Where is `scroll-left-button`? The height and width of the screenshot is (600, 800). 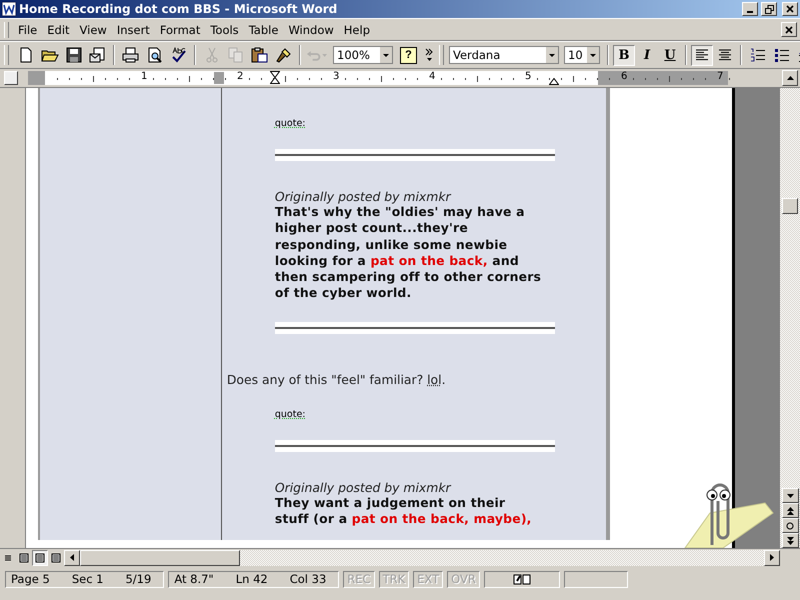 scroll-left-button is located at coordinates (72, 558).